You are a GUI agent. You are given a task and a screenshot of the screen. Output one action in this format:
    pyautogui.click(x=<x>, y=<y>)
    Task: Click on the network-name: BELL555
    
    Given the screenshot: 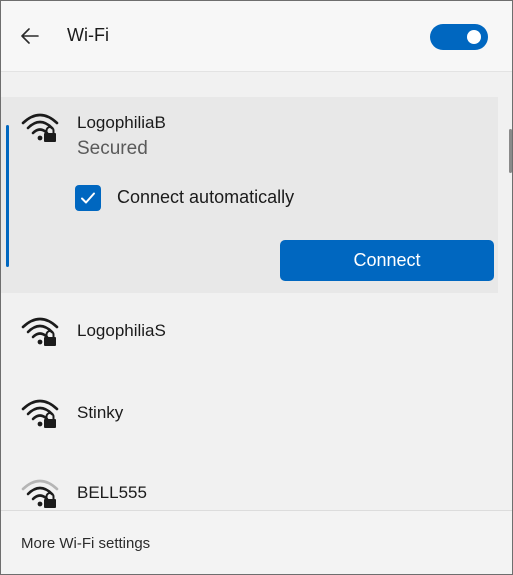 What is the action you would take?
    pyautogui.click(x=112, y=492)
    